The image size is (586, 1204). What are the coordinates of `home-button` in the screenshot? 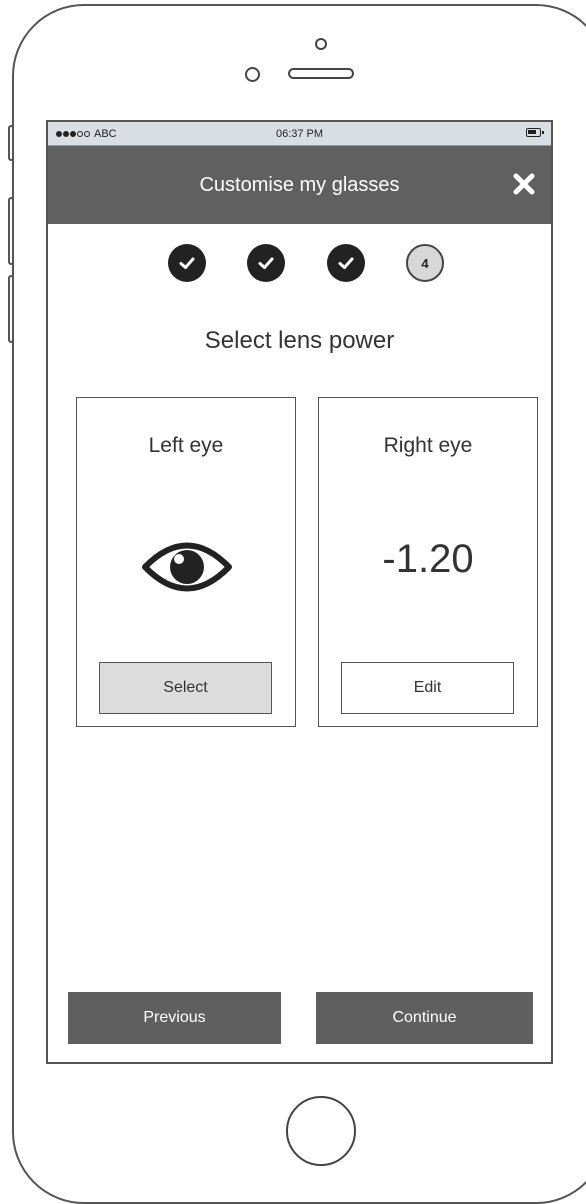 It's located at (321, 1131).